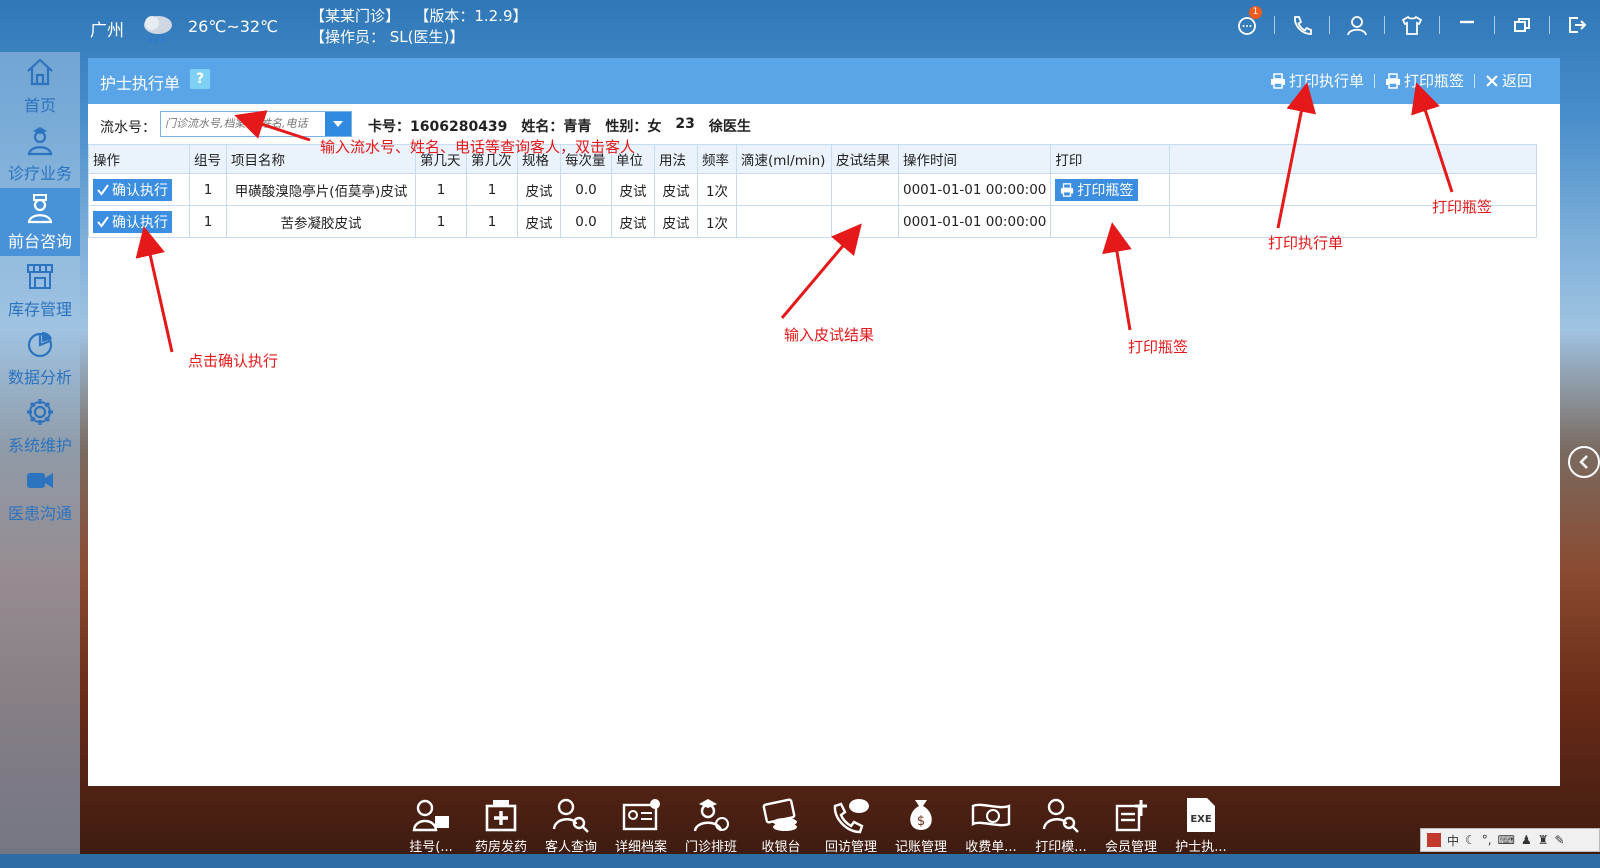 Image resolution: width=1600 pixels, height=868 pixels. What do you see at coordinates (40, 154) in the screenshot?
I see `sidebar-item-treatment: 诊疗业务` at bounding box center [40, 154].